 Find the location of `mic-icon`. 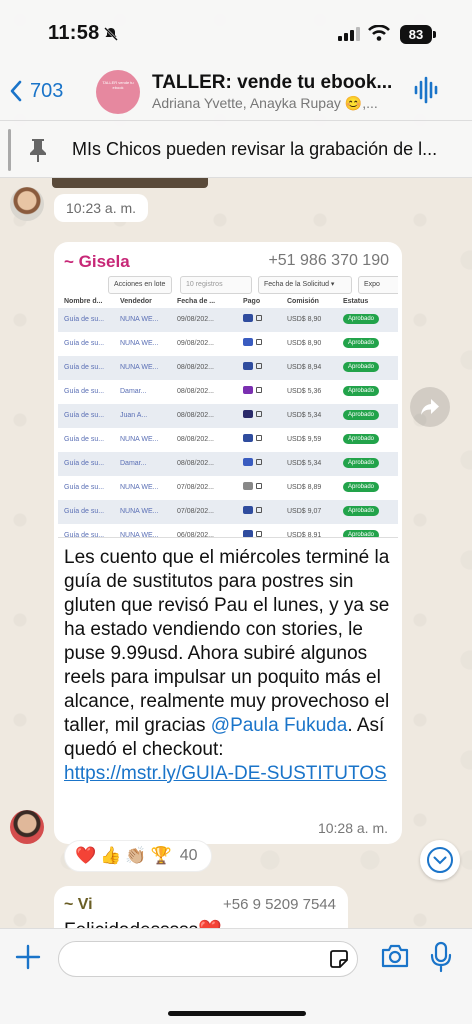

mic-icon is located at coordinates (441, 957).